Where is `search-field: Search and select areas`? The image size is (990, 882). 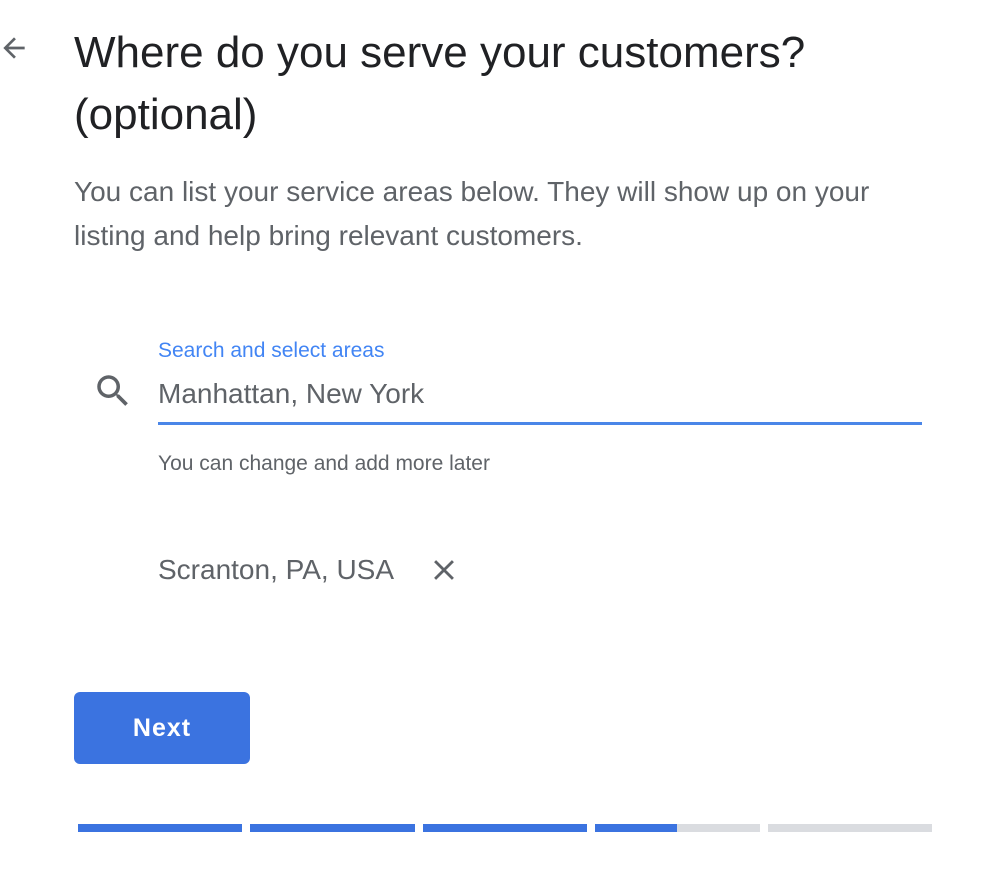
search-field: Search and select areas is located at coordinates (540, 380).